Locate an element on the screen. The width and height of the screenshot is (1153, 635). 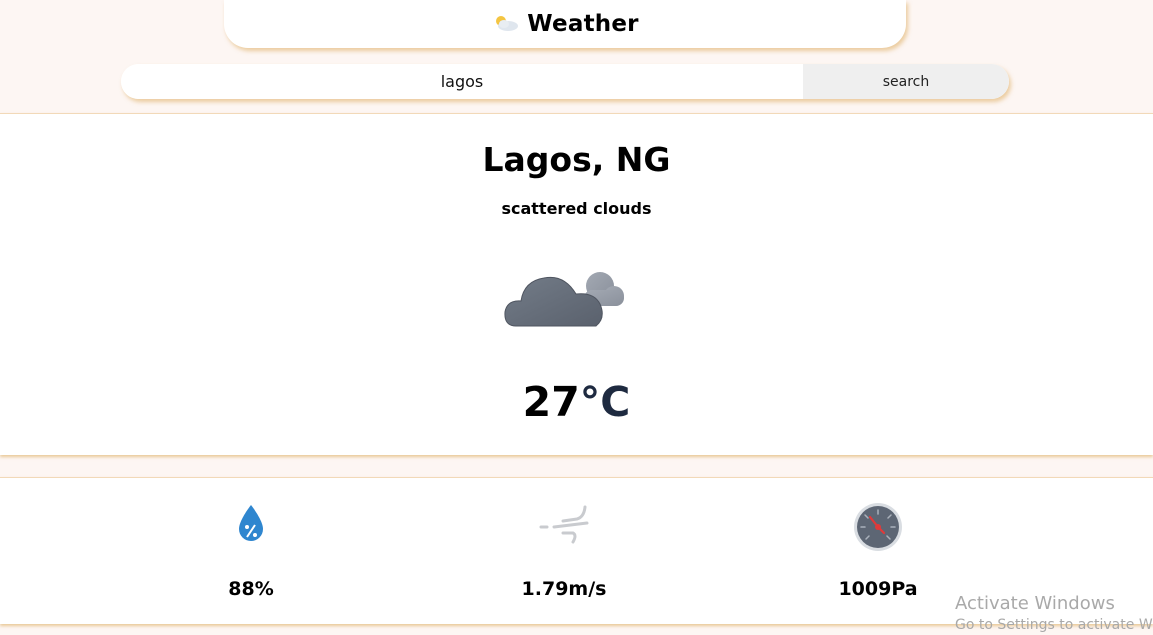
humidity-drop-icon is located at coordinates (251, 523).